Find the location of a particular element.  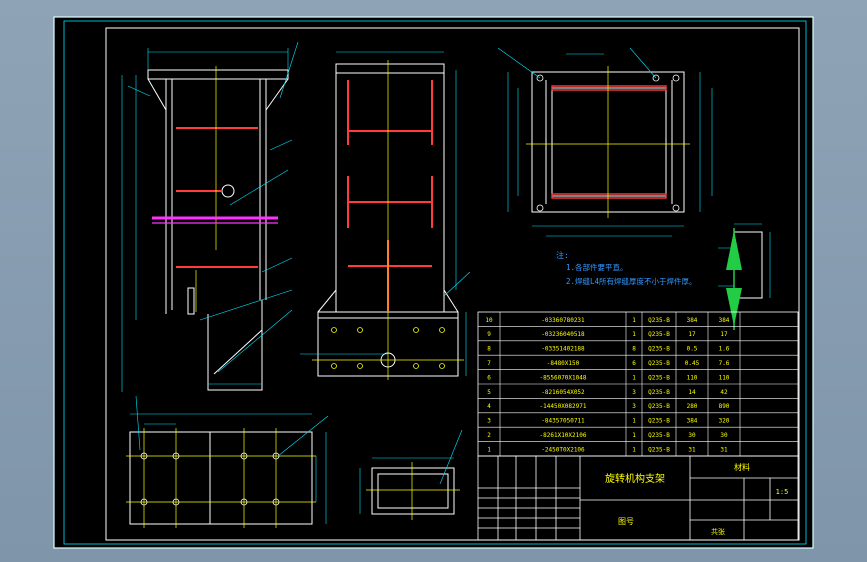

bom-cell-total-weight: 17 is located at coordinates (724, 334).